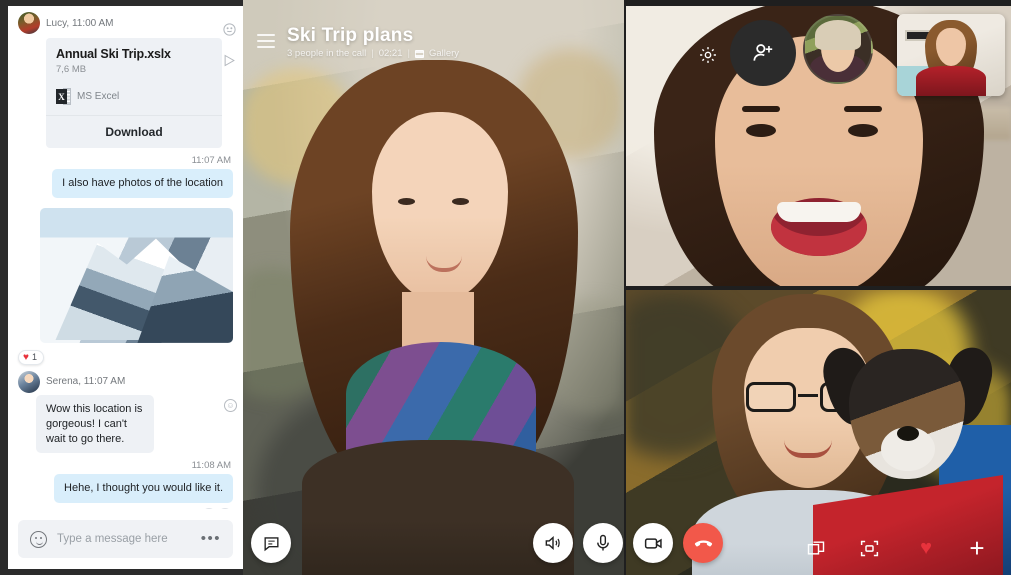  I want to click on participant-count: 3 people in the call, so click(327, 53).